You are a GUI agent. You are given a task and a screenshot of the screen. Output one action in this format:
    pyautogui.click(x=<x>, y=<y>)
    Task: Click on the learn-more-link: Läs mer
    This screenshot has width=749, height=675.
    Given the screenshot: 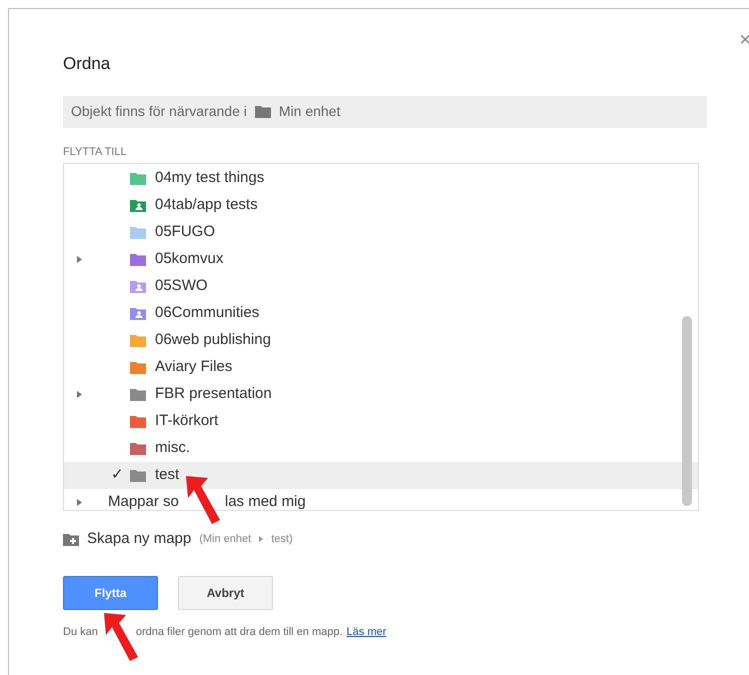 What is the action you would take?
    pyautogui.click(x=366, y=632)
    